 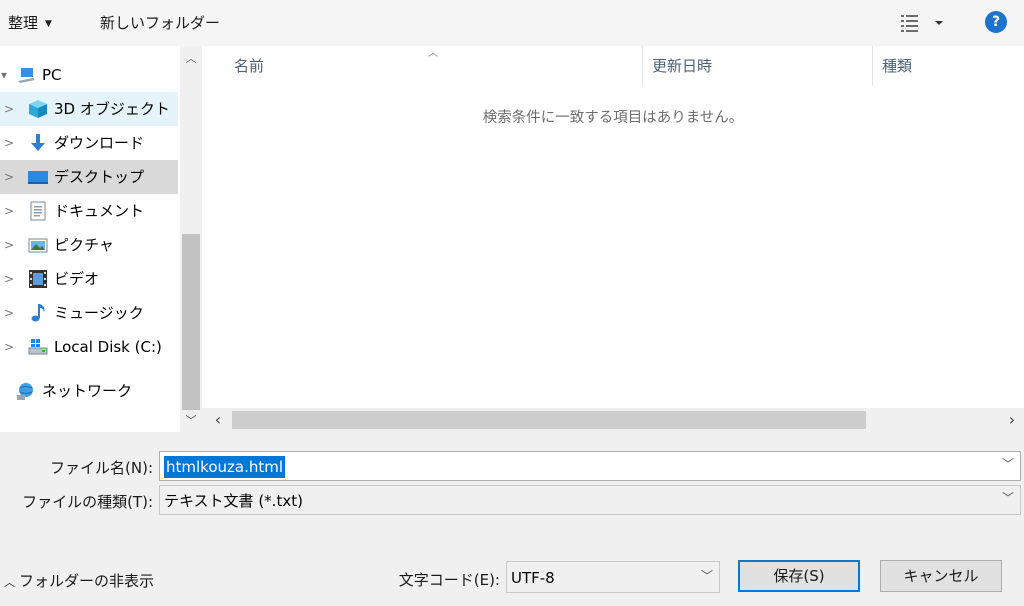 I want to click on filename-input: htmlkouza.html ﹀, so click(x=590, y=466).